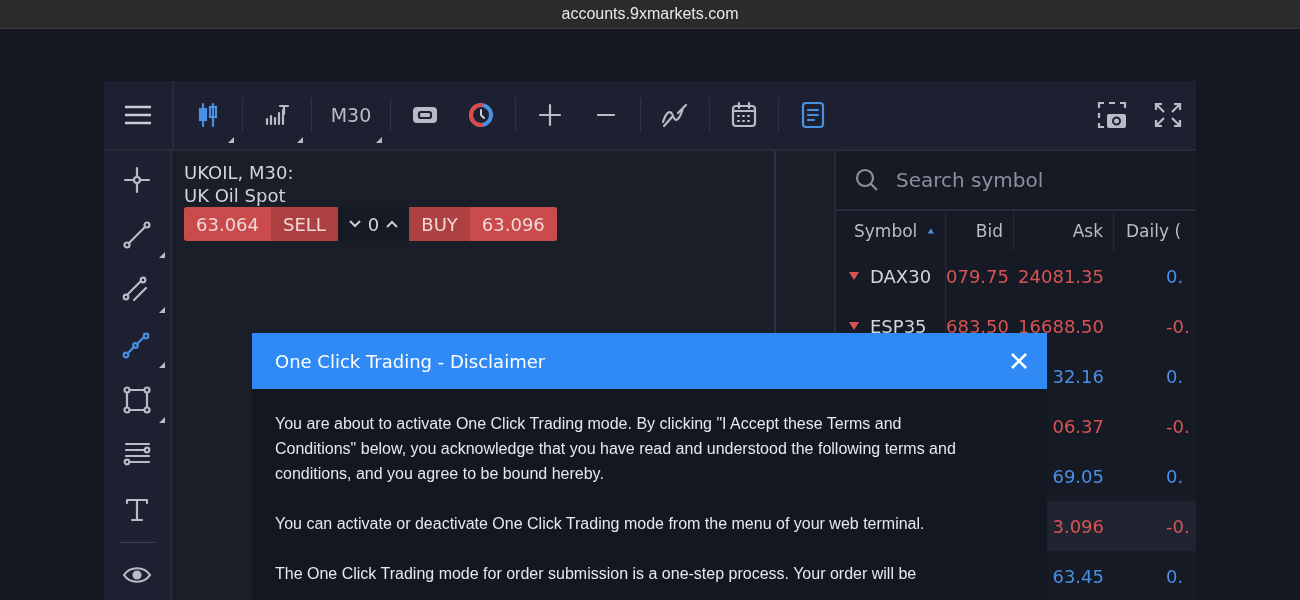 Image resolution: width=1300 pixels, height=600 pixels. Describe the element at coordinates (977, 276) in the screenshot. I see `bid-cell: 079.75` at that location.